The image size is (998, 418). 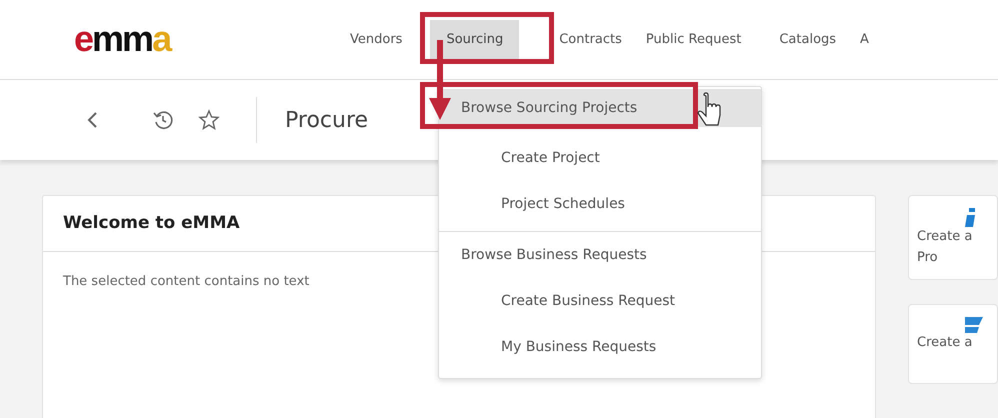 What do you see at coordinates (864, 40) in the screenshot?
I see `nav-tab: A` at bounding box center [864, 40].